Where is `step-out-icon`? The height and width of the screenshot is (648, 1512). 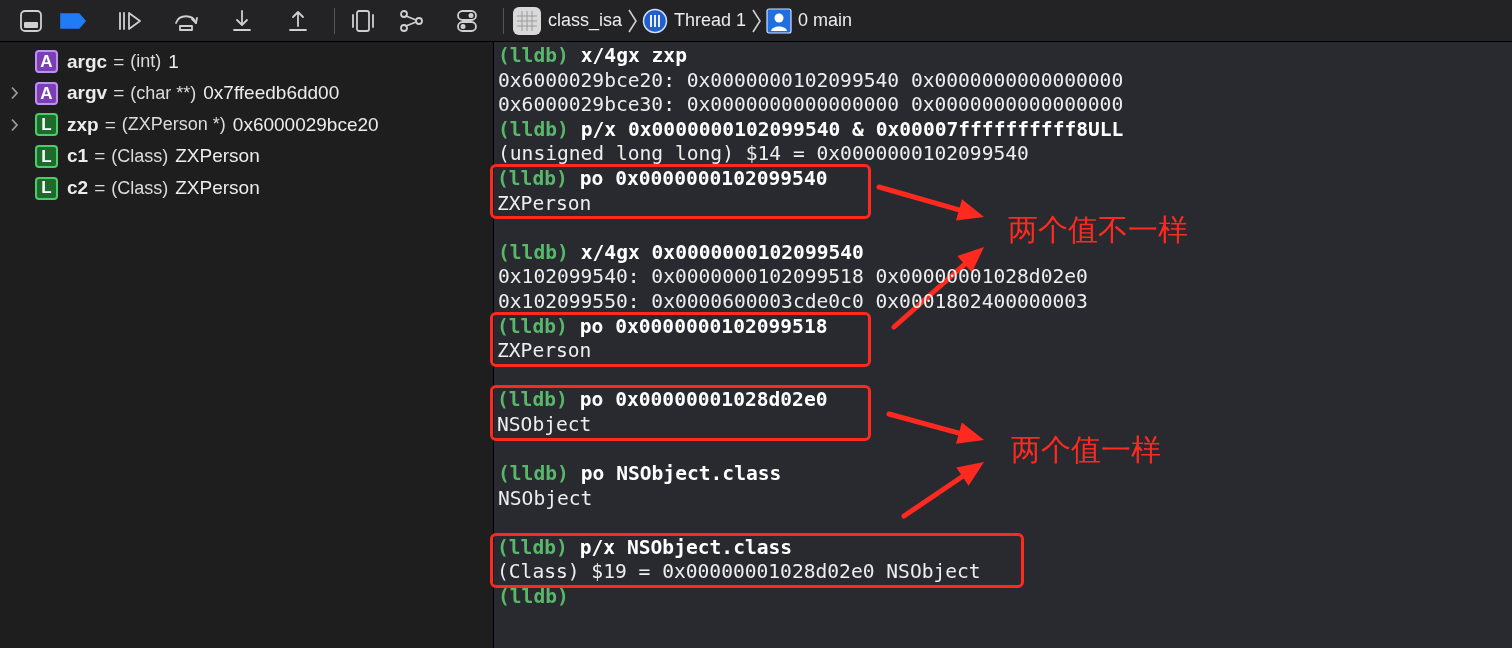 step-out-icon is located at coordinates (298, 20).